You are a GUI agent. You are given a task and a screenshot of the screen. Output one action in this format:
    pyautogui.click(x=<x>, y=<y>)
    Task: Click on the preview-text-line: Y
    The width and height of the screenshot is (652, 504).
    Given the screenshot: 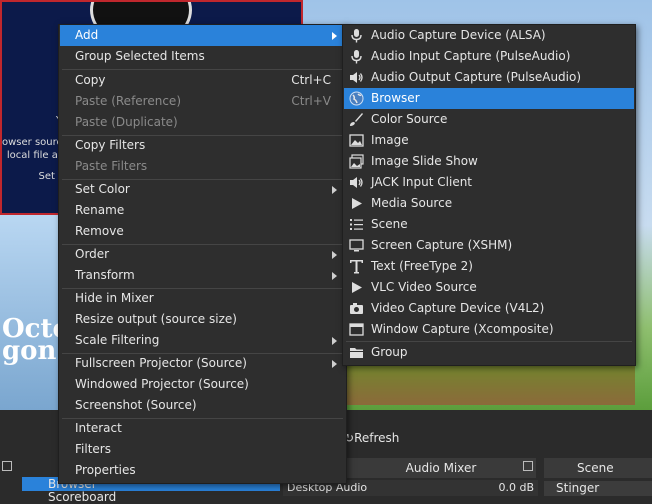 What is the action you would take?
    pyautogui.click(x=32, y=120)
    